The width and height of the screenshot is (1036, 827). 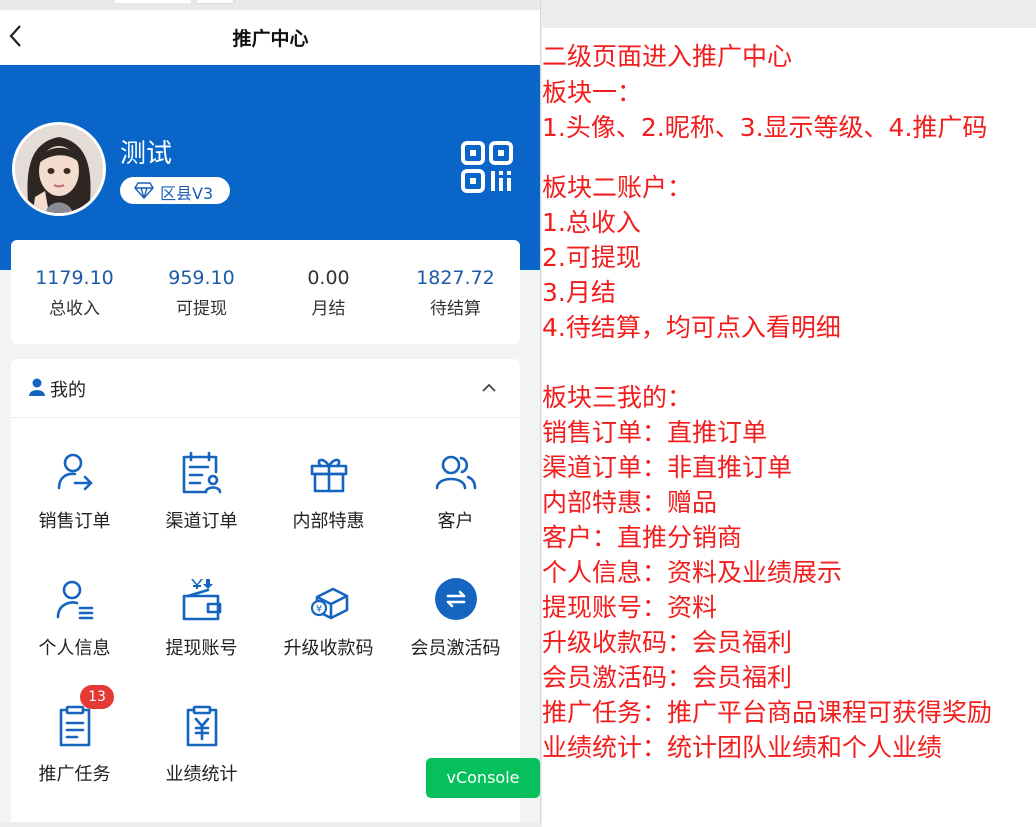 What do you see at coordinates (487, 167) in the screenshot?
I see `qr-code-icon` at bounding box center [487, 167].